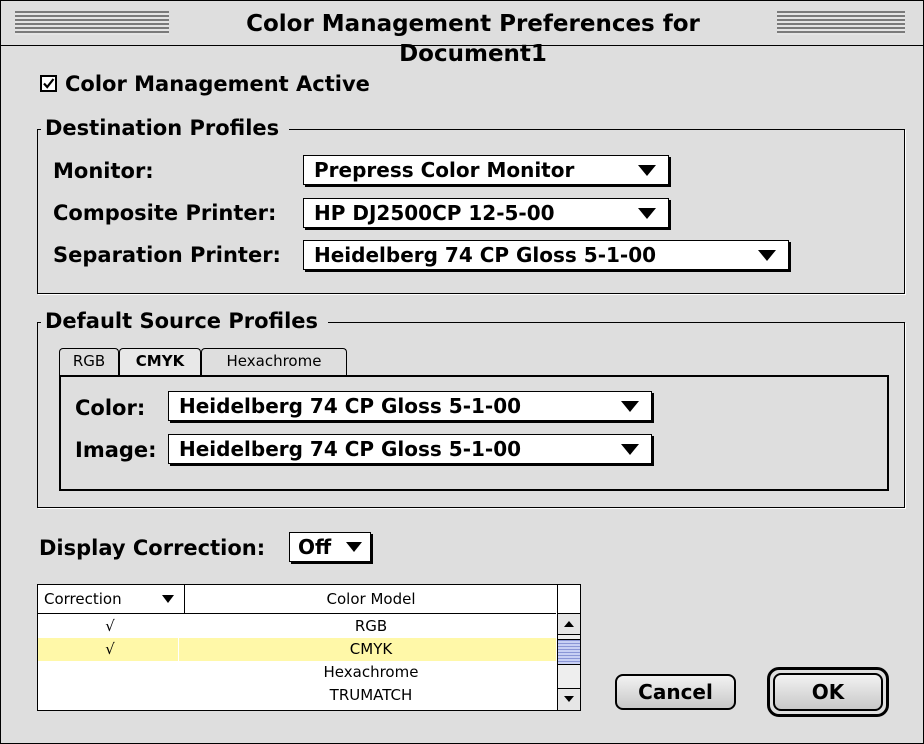 The height and width of the screenshot is (744, 924). I want to click on checkmark-icon, so click(49, 83).